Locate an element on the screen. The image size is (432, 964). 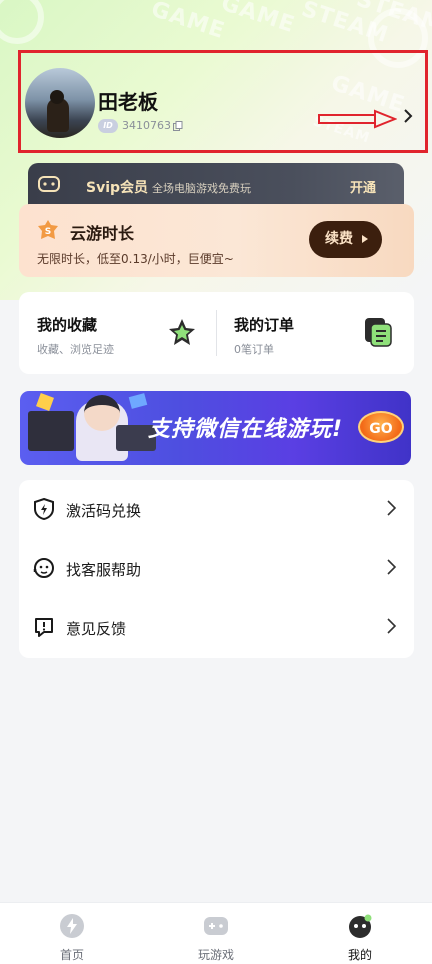
menu-item-label: 找客服帮助 is located at coordinates (104, 570).